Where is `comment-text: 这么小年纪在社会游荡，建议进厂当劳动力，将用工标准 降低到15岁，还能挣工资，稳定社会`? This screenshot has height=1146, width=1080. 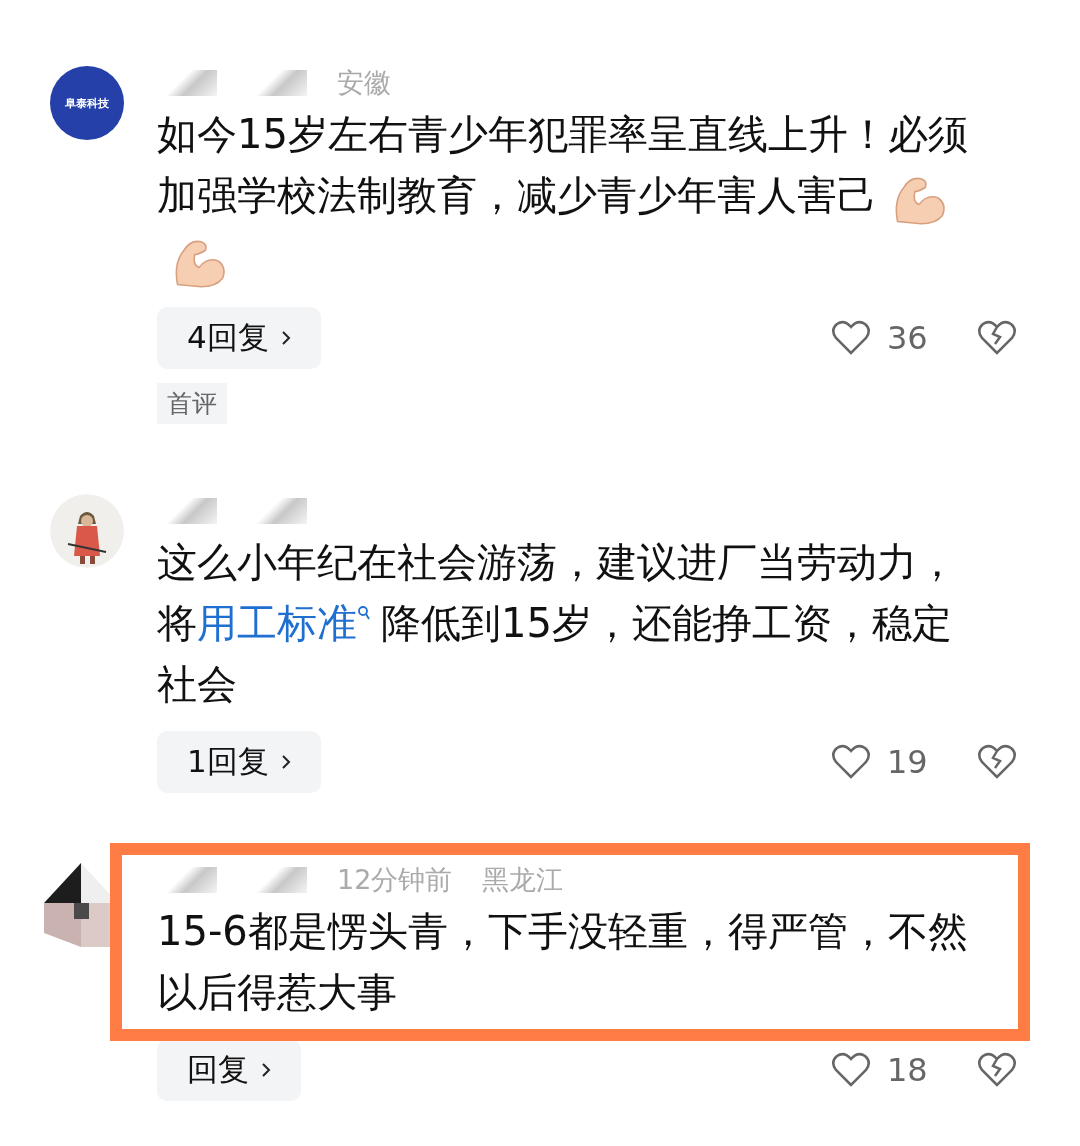 comment-text: 这么小年纪在社会游荡，建议进厂当劳动力，将用工标准 降低到15岁，还能挣工资，稳定社会 is located at coordinates (557, 623).